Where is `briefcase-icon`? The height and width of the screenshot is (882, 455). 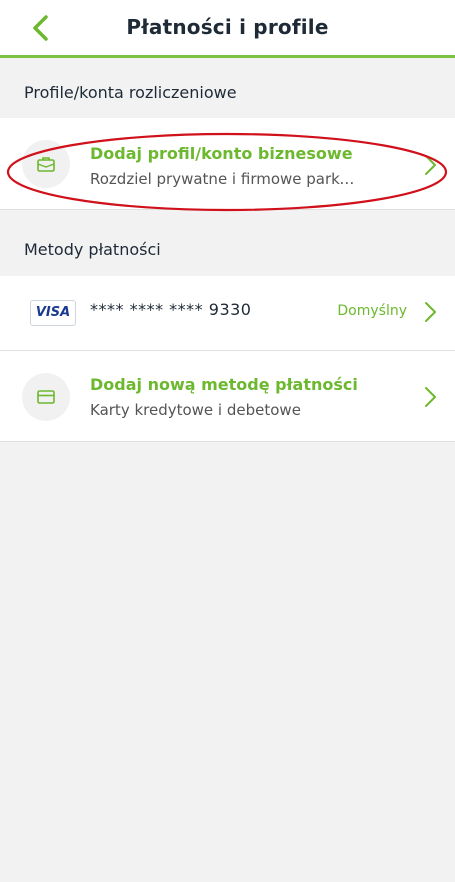 briefcase-icon is located at coordinates (46, 164).